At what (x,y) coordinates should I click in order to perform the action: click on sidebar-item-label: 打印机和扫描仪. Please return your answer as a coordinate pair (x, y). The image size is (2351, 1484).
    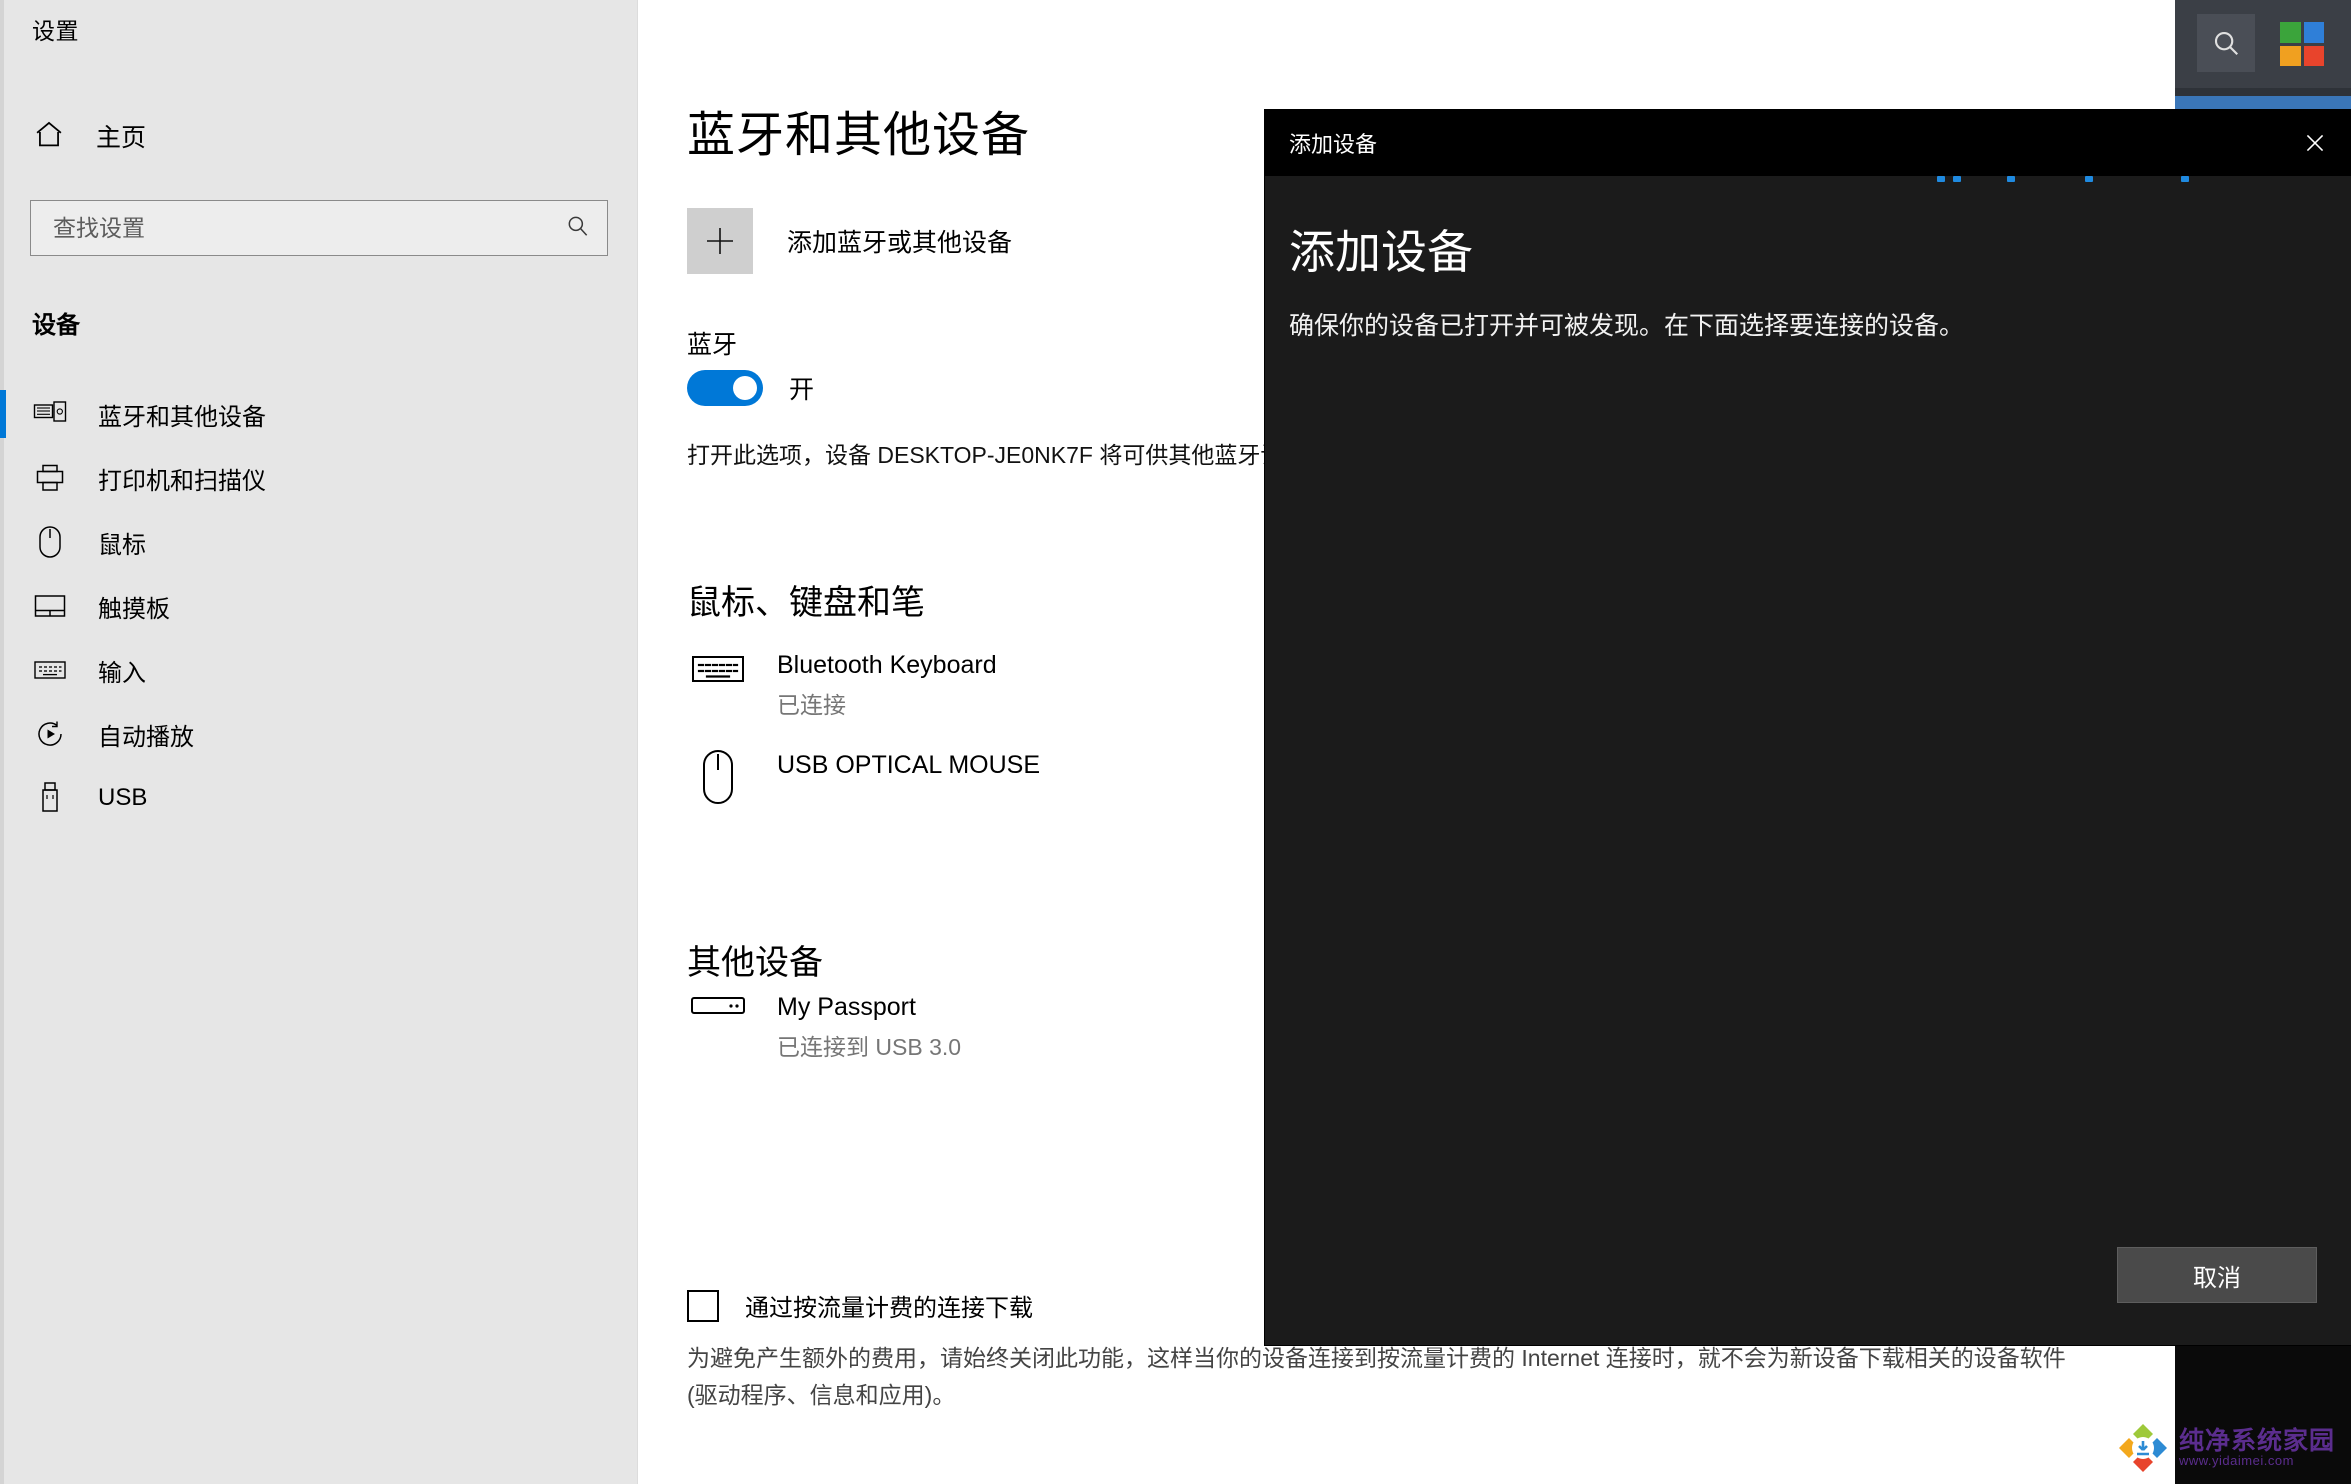
    Looking at the image, I should click on (182, 481).